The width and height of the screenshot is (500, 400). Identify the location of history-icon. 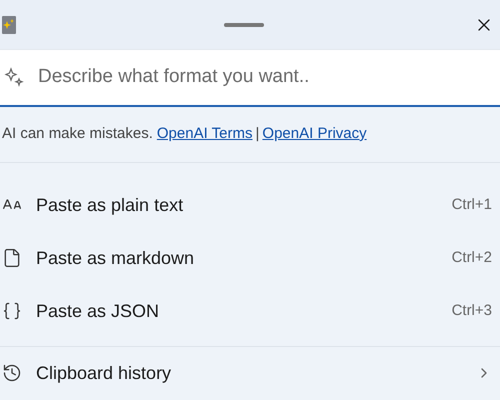
(12, 373).